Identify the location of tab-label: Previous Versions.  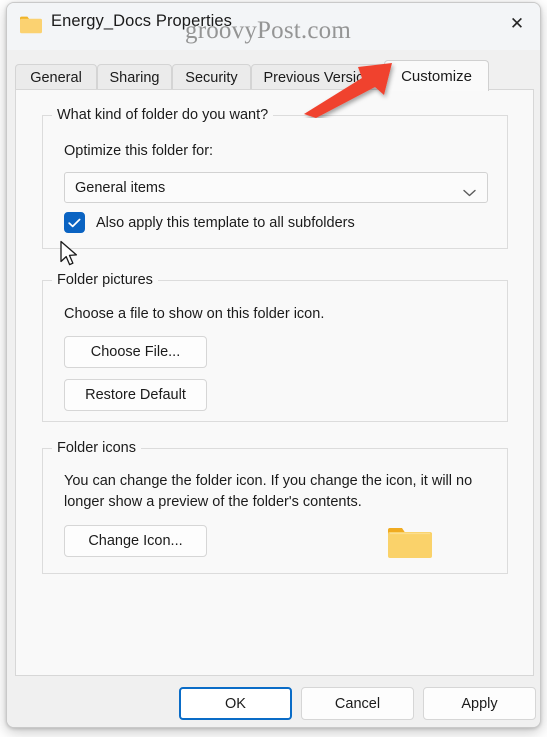
(321, 77).